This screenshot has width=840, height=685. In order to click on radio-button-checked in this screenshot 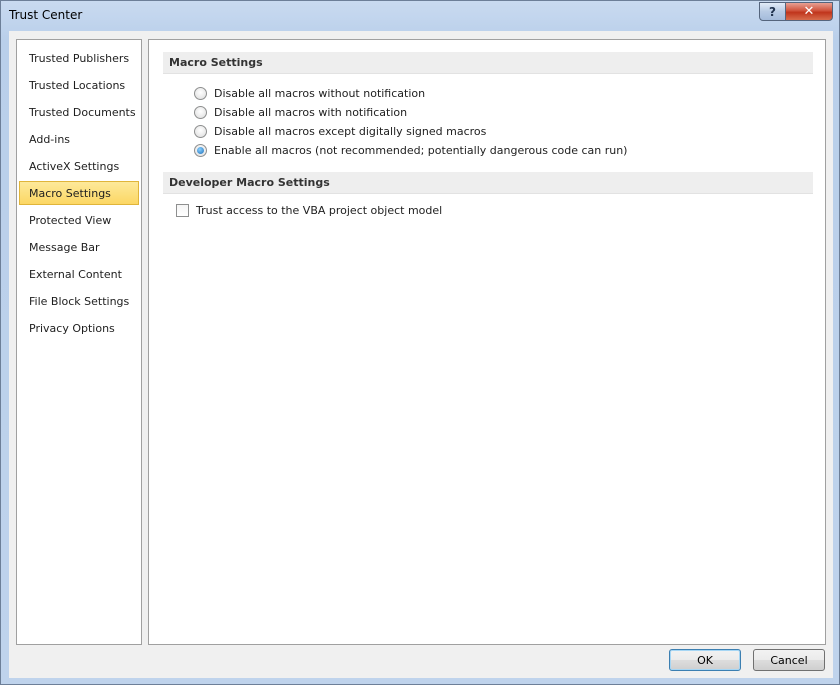, I will do `click(200, 150)`.